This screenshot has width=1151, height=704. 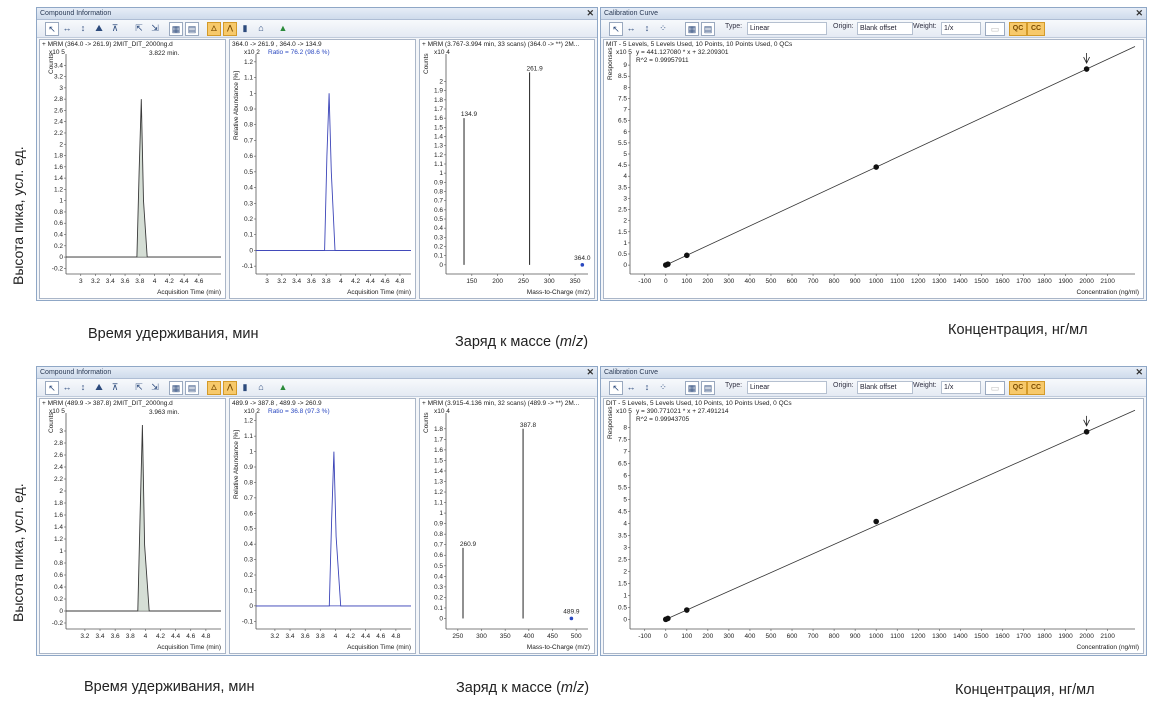 I want to click on y-tick-label: 2, so click(x=441, y=82).